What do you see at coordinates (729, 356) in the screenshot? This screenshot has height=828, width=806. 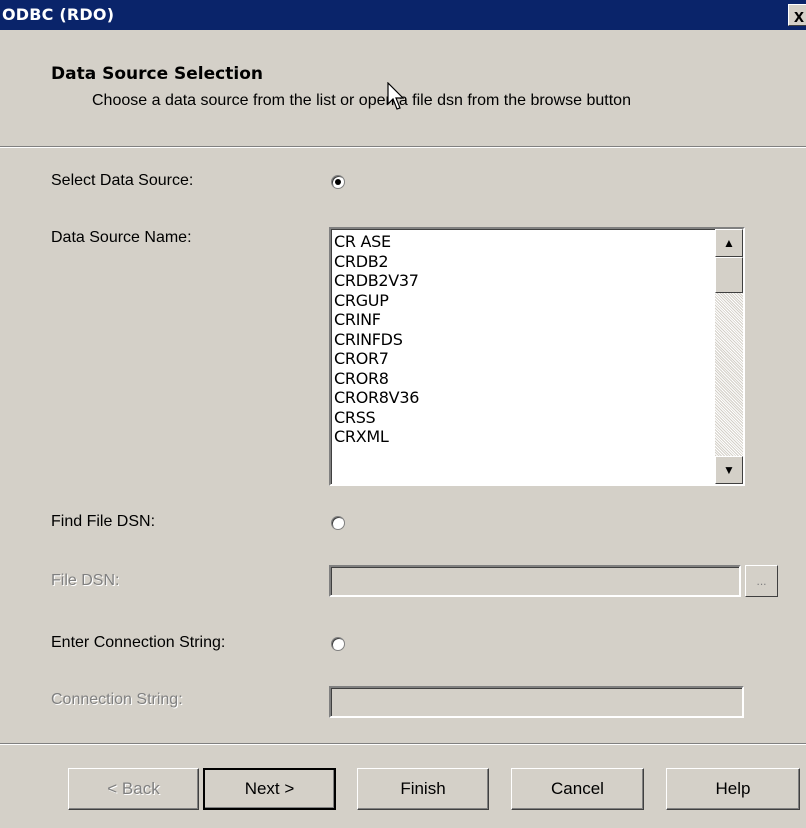 I see `listbox-scrollbar: ▲ ▼` at bounding box center [729, 356].